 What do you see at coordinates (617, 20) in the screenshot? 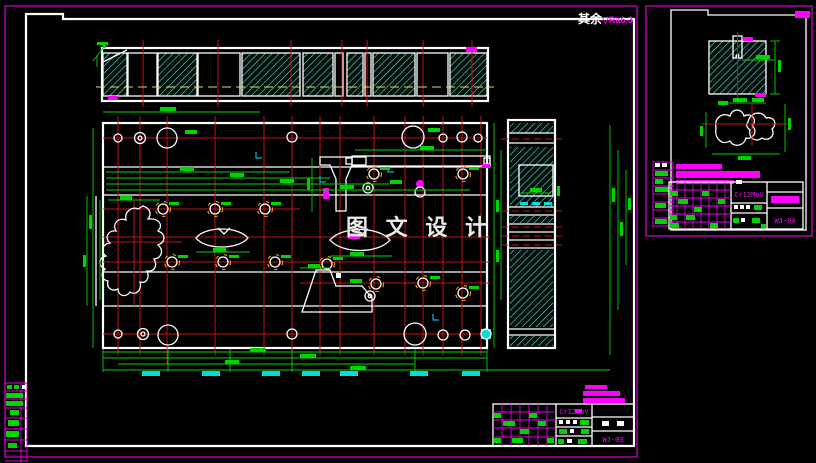
I see `surface-note-value: ▽Ra6.3` at bounding box center [617, 20].